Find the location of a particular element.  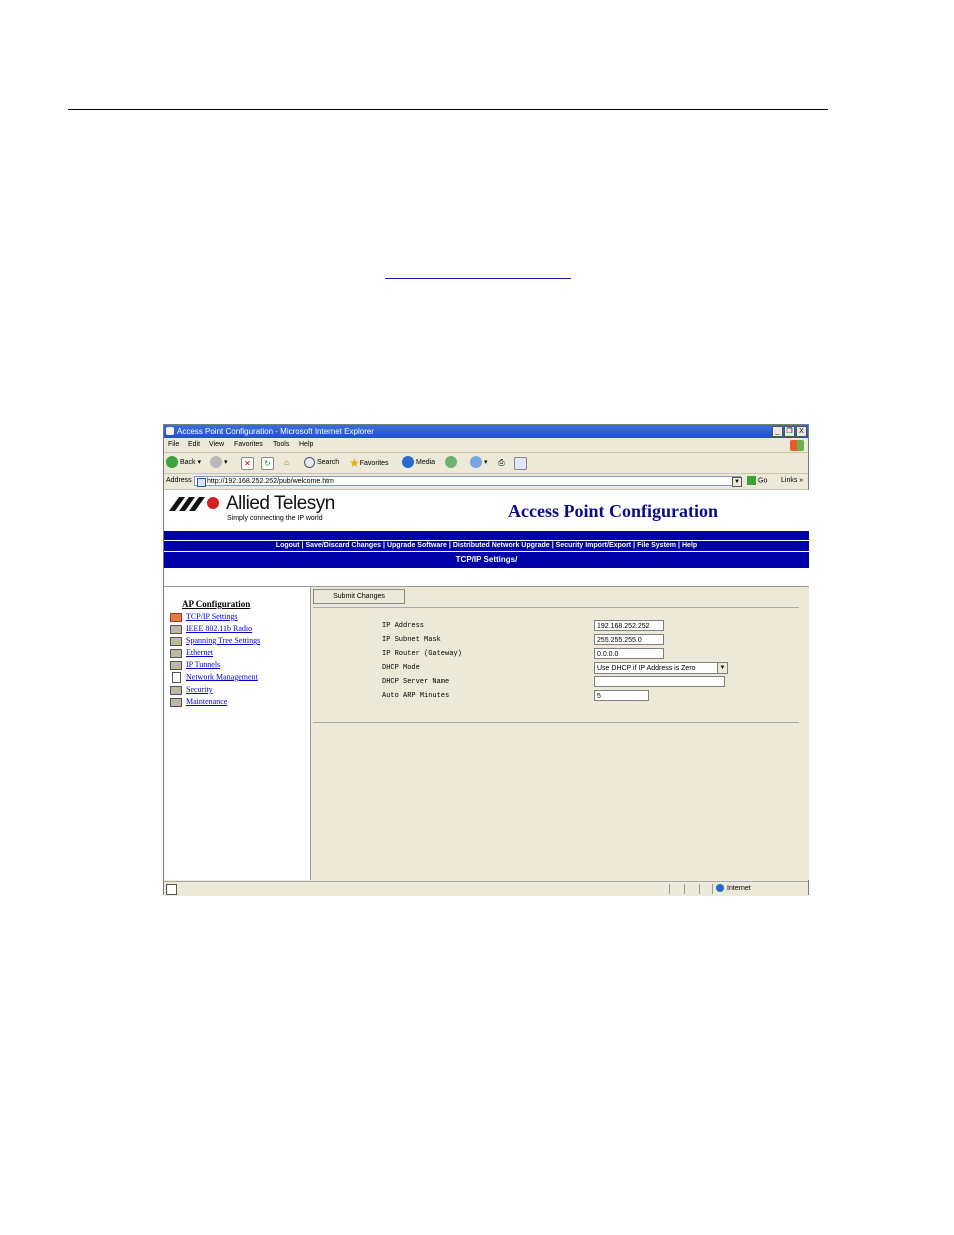

windows-logo-icon is located at coordinates (797, 445).